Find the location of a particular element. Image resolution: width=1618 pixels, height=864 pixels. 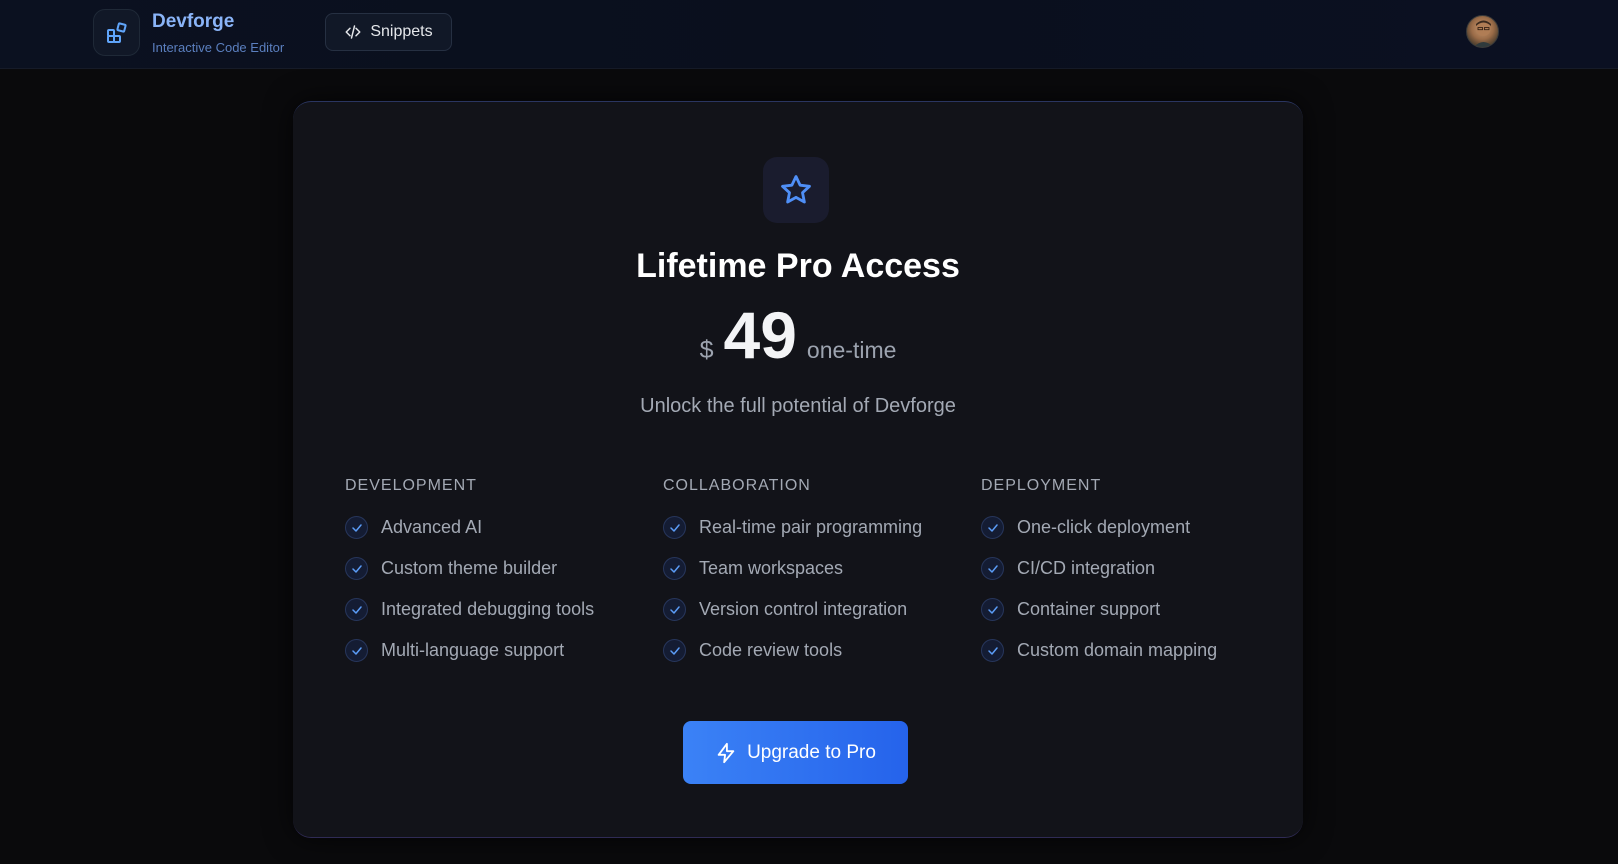

feature-label: Version control integration is located at coordinates (803, 609).